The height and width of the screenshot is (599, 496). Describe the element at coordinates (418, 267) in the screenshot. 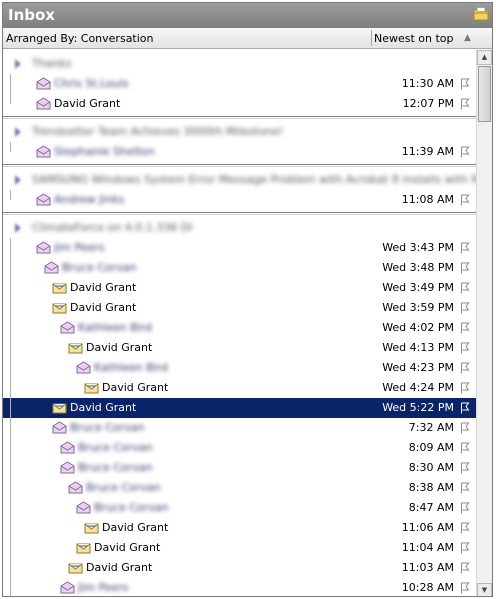

I see `message-time: Wed 3:48 PM` at that location.